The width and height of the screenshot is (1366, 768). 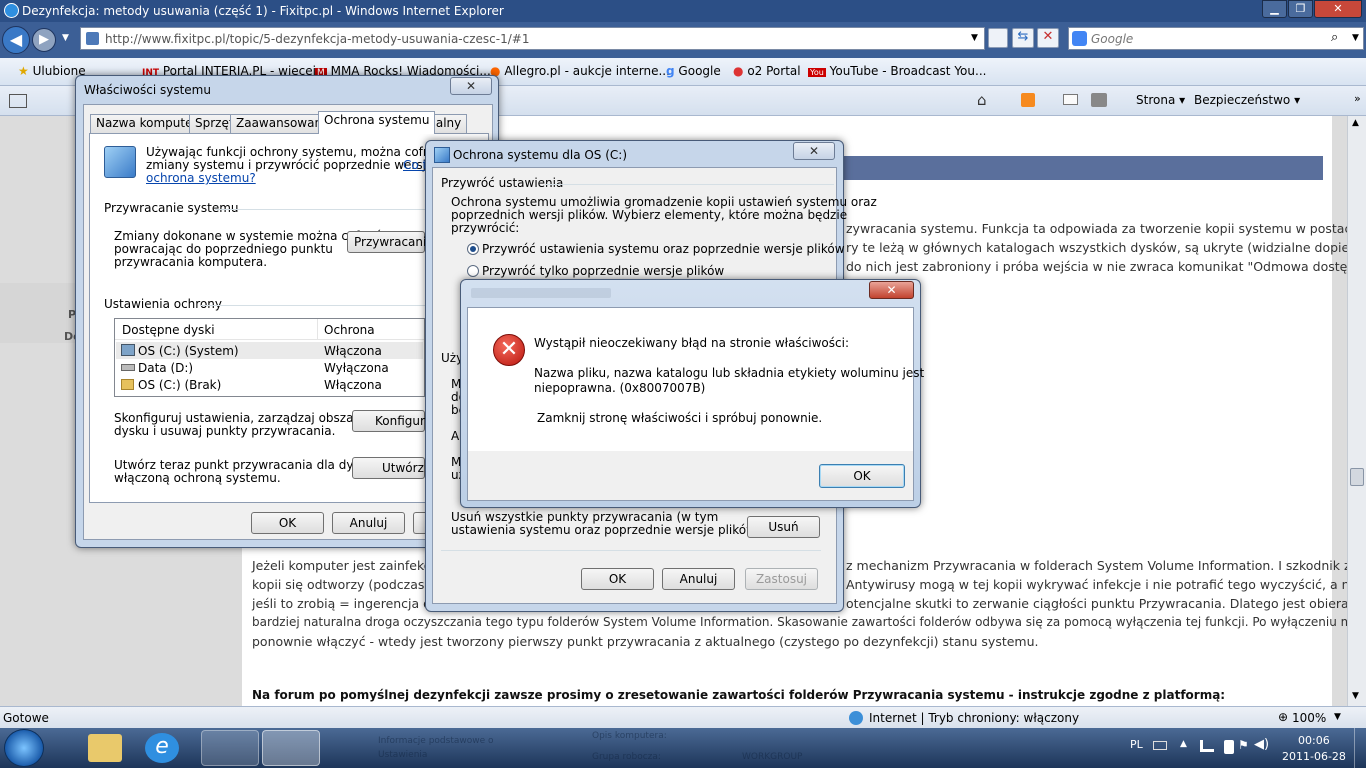 I want to click on security-menu: Bezpieczeństwo ▾, so click(x=1247, y=100).